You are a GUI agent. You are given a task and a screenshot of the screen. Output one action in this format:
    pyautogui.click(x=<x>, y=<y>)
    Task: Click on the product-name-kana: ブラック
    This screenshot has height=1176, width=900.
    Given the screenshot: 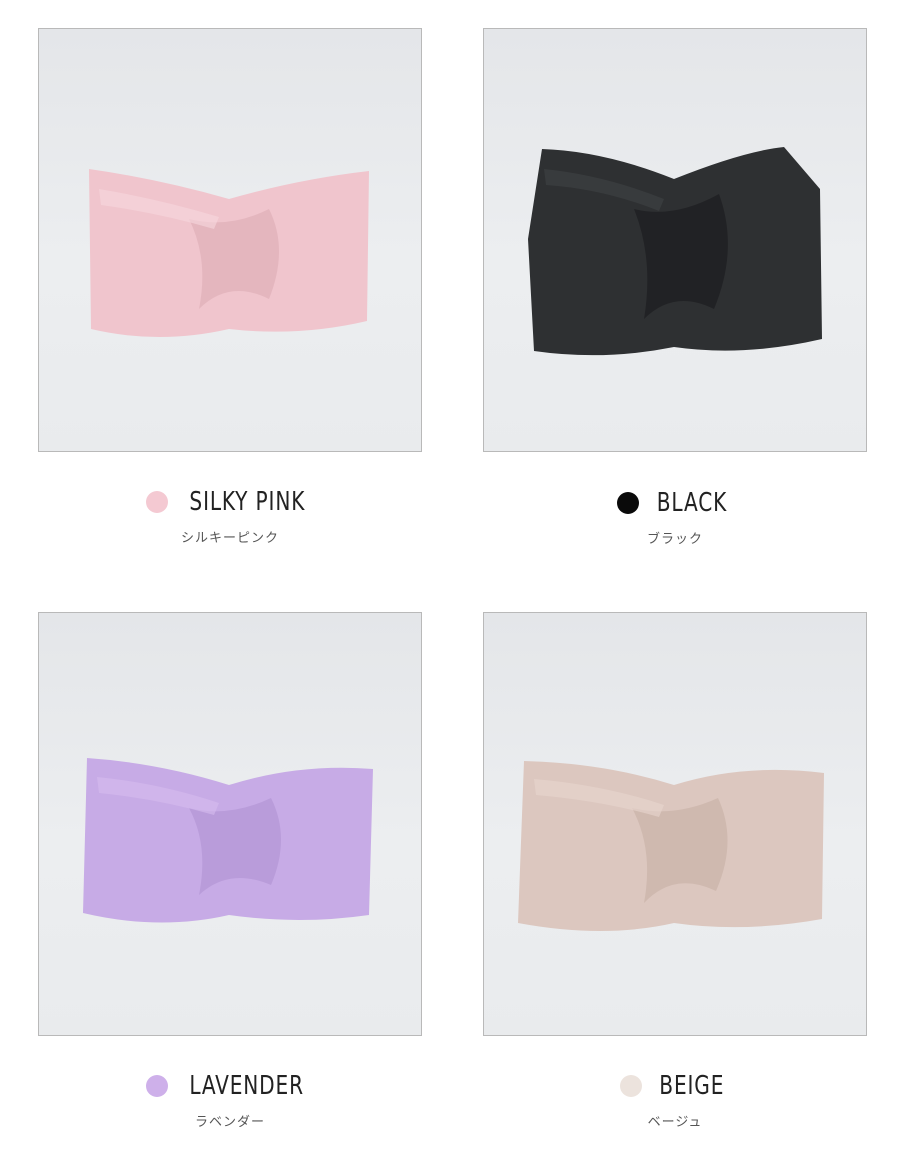 What is the action you would take?
    pyautogui.click(x=674, y=539)
    